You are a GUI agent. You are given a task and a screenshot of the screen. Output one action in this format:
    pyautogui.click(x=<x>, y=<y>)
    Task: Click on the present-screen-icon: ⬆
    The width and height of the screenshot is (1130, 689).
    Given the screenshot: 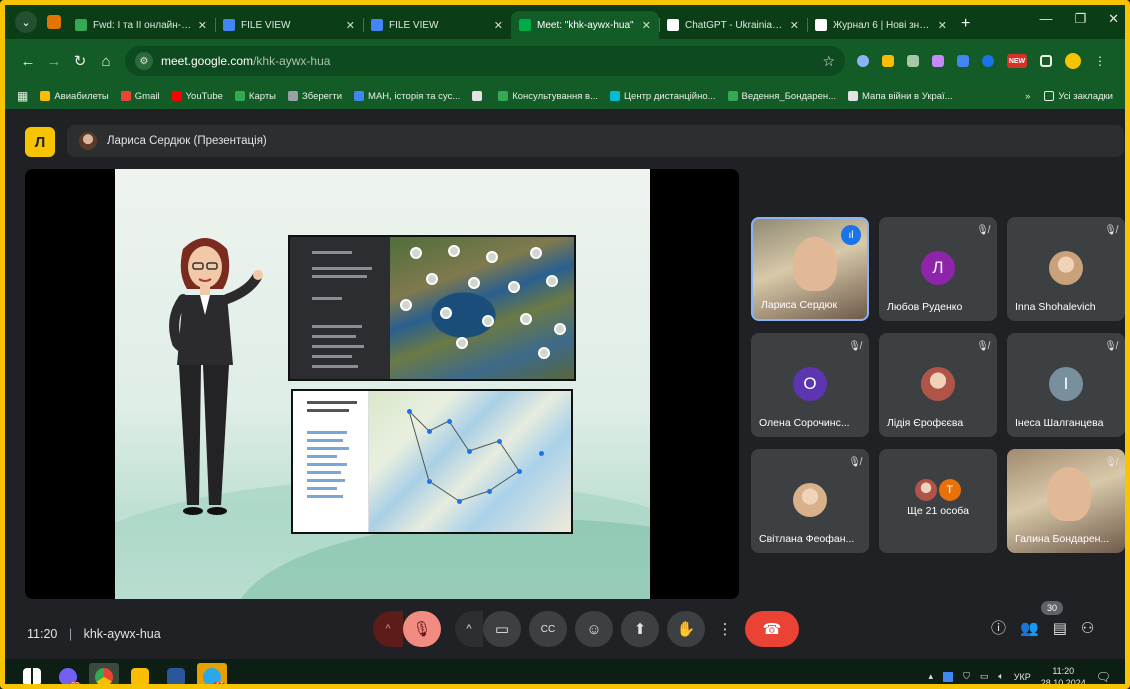 What is the action you would take?
    pyautogui.click(x=640, y=629)
    